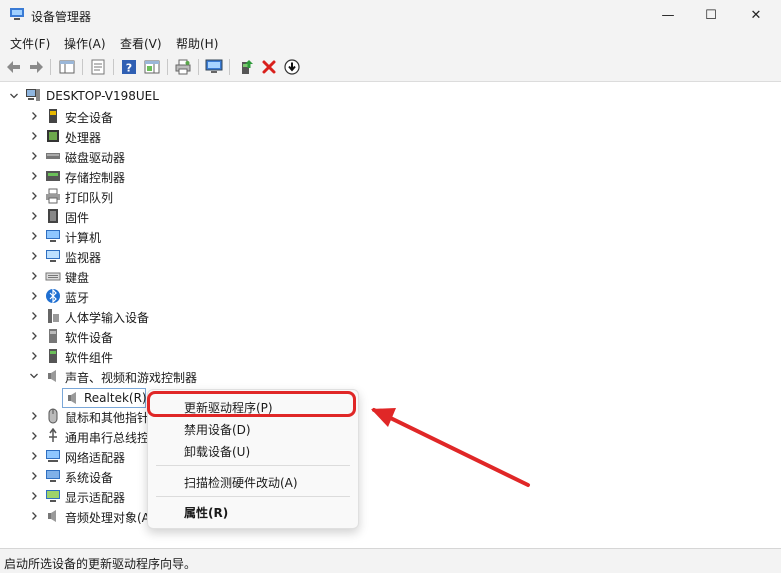  What do you see at coordinates (53, 496) in the screenshot?
I see `display-adapter-icon` at bounding box center [53, 496].